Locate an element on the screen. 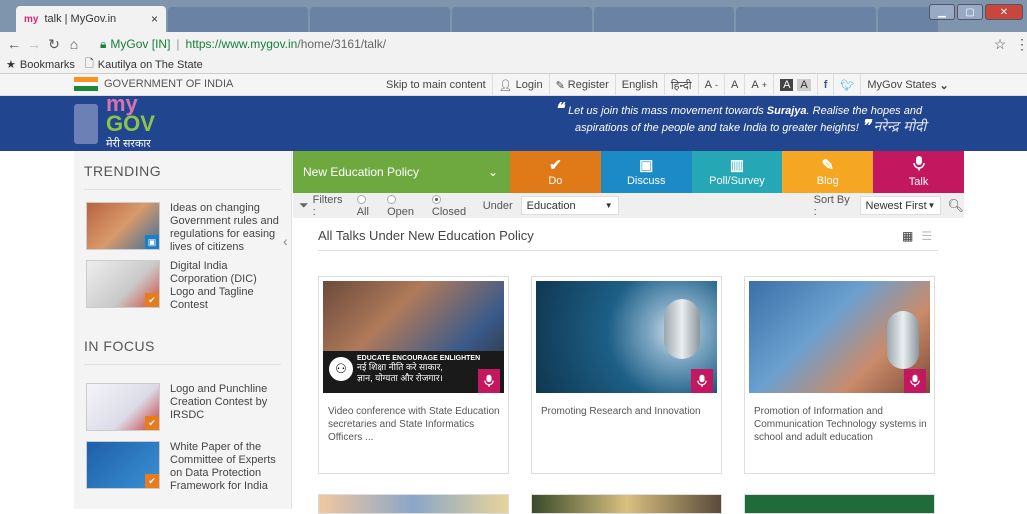 The height and width of the screenshot is (514, 1027). quote-part1: Let us join this mass movement towards is located at coordinates (667, 111).